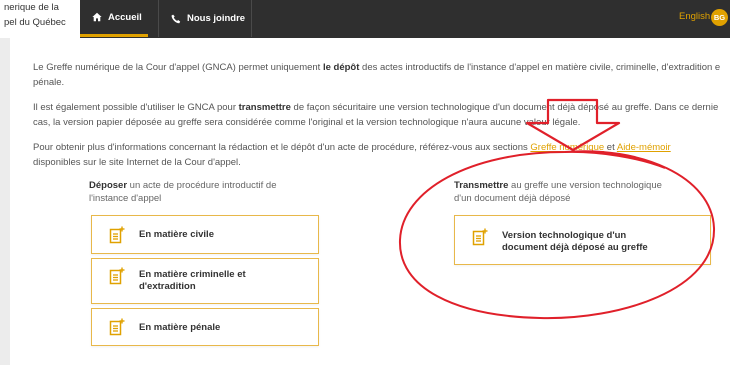 This screenshot has height=365, width=730. I want to click on user-avatar: BG, so click(719, 17).